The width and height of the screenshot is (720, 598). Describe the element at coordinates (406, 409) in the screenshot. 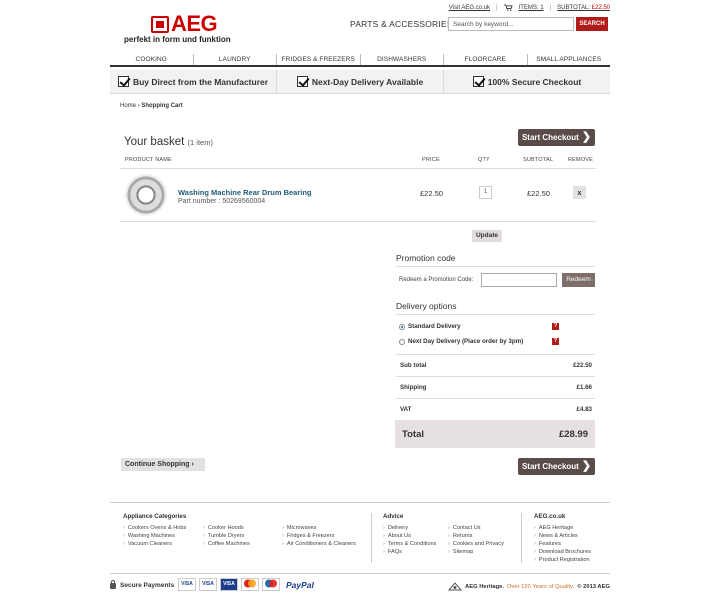

I see `summary-label: VAT` at that location.